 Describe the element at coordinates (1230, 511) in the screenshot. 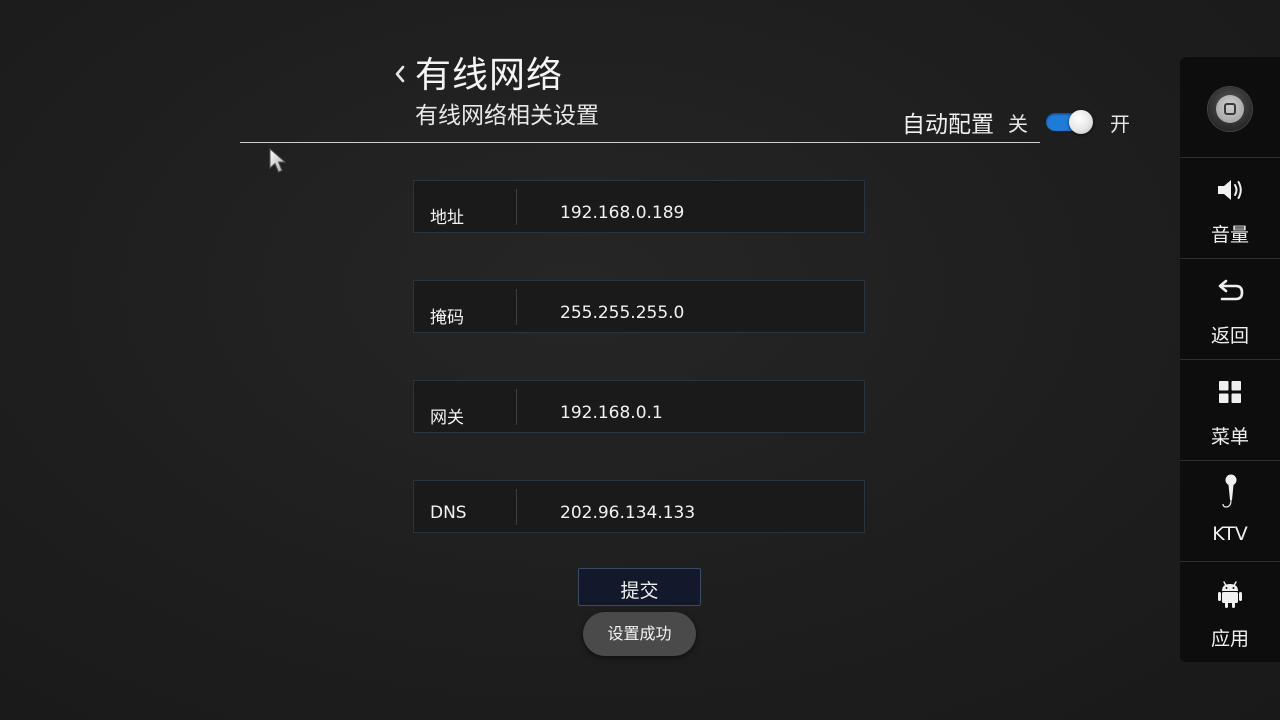

I see `side-item-ktv: KTV` at that location.